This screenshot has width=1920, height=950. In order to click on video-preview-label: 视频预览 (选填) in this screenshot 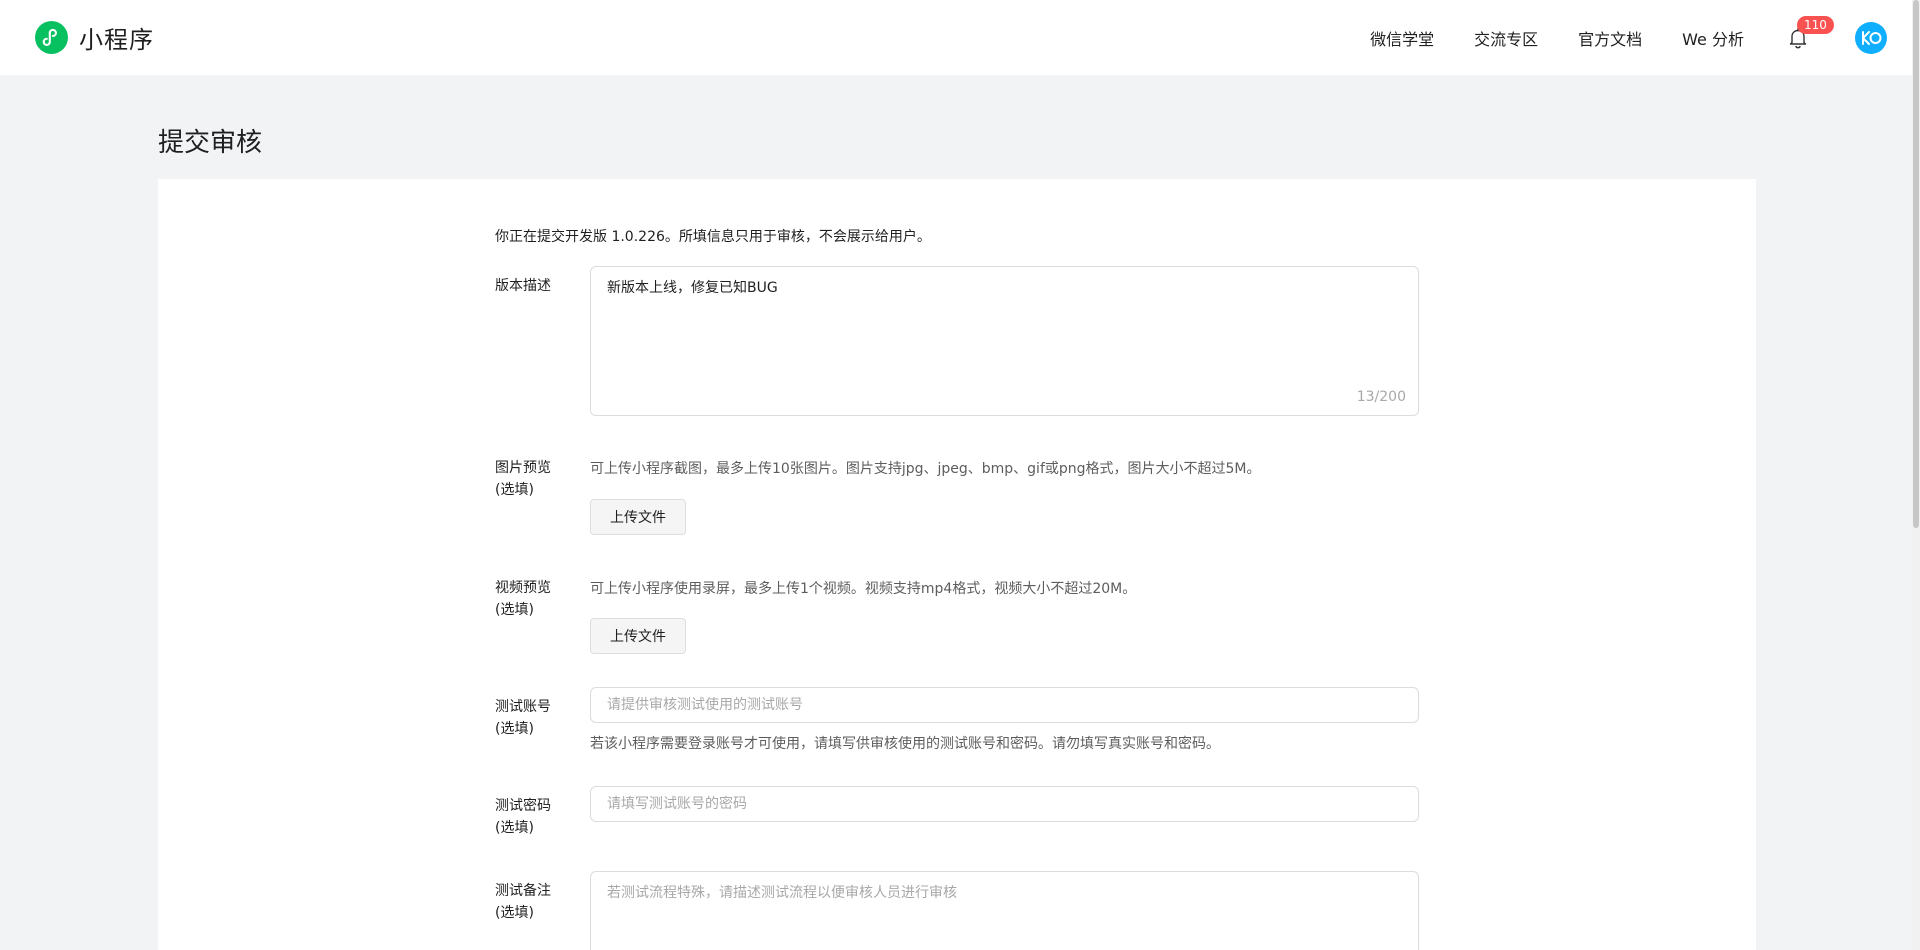, I will do `click(523, 599)`.